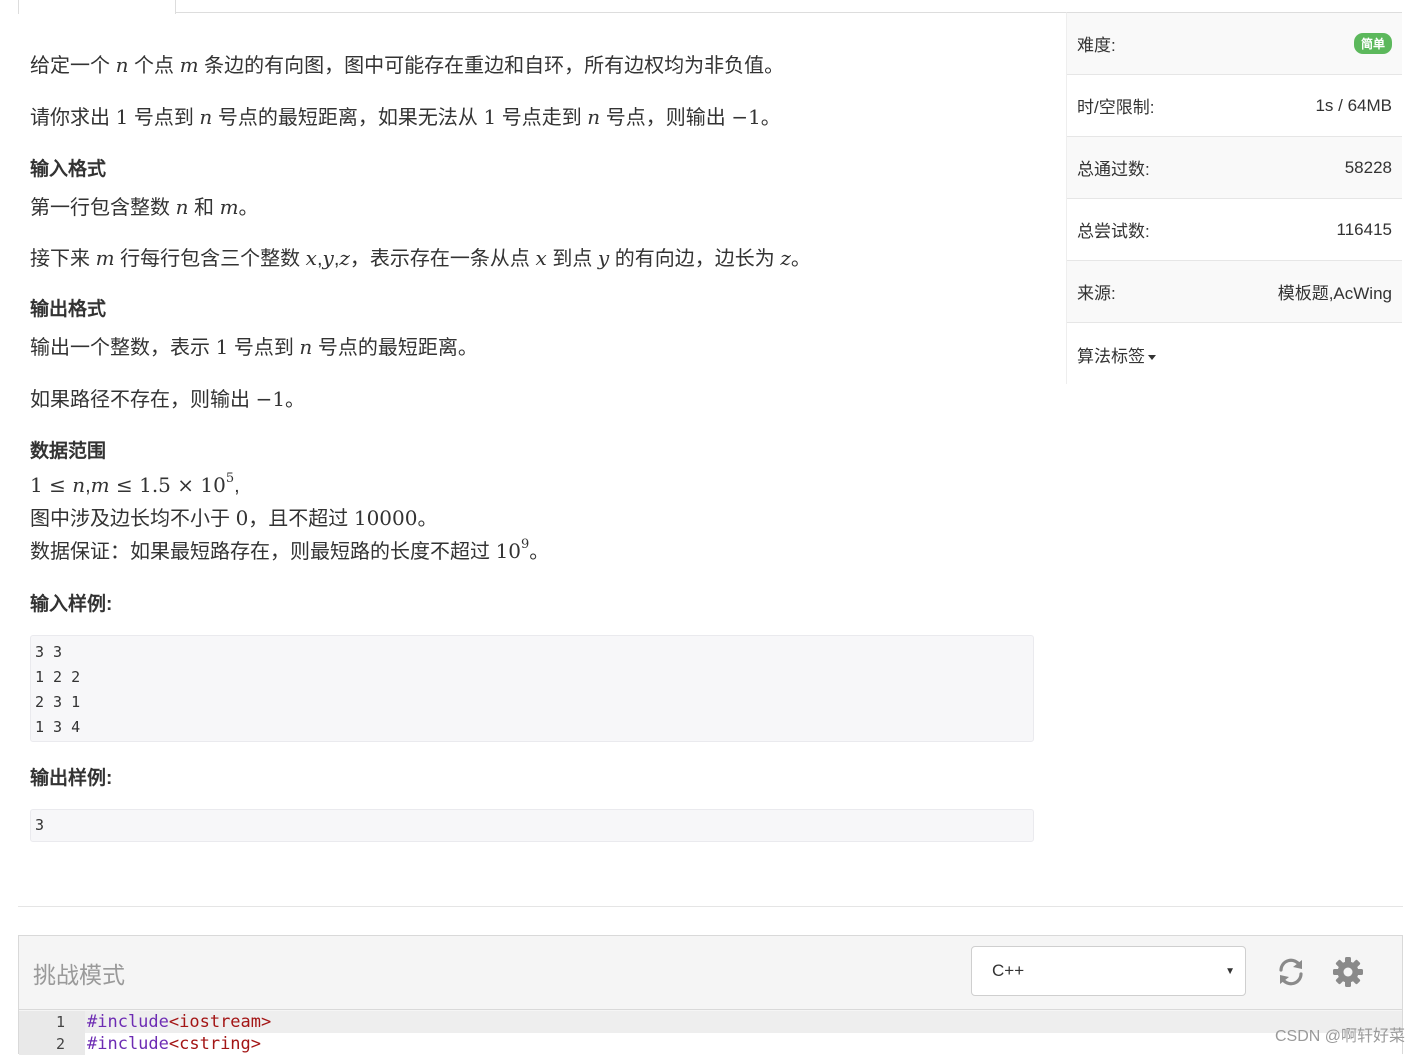 Image resolution: width=1421 pixels, height=1055 pixels. What do you see at coordinates (1234, 106) in the screenshot?
I see `limit-row: 时/空限制: 1s / 64MB` at bounding box center [1234, 106].